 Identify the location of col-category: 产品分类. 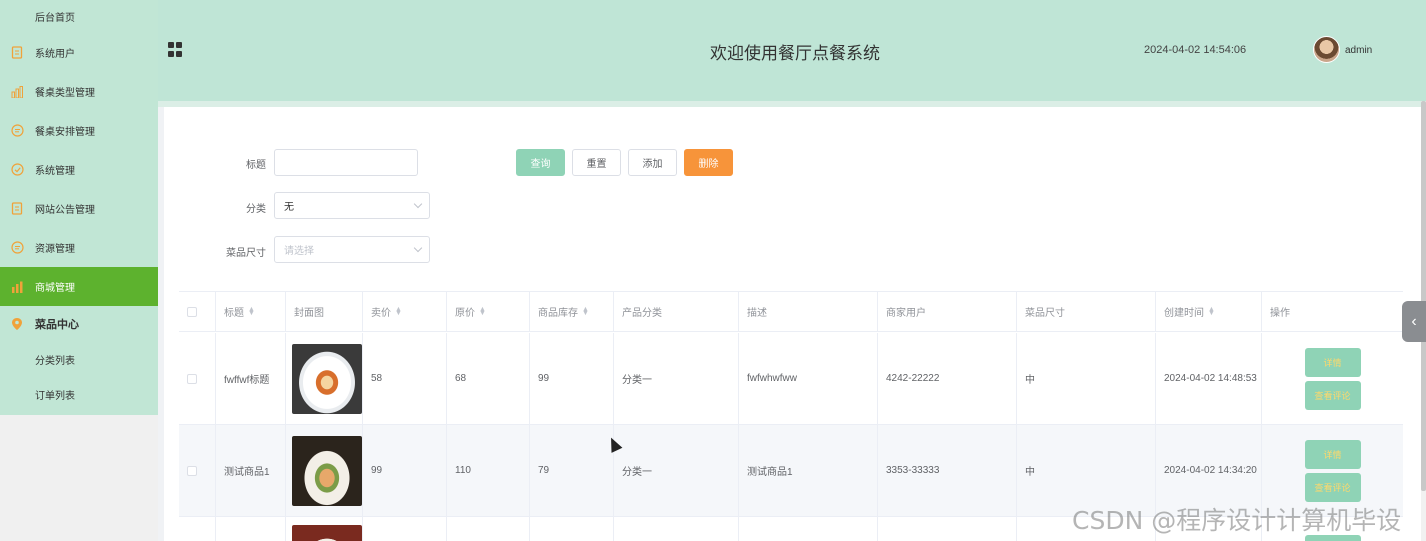
(642, 313).